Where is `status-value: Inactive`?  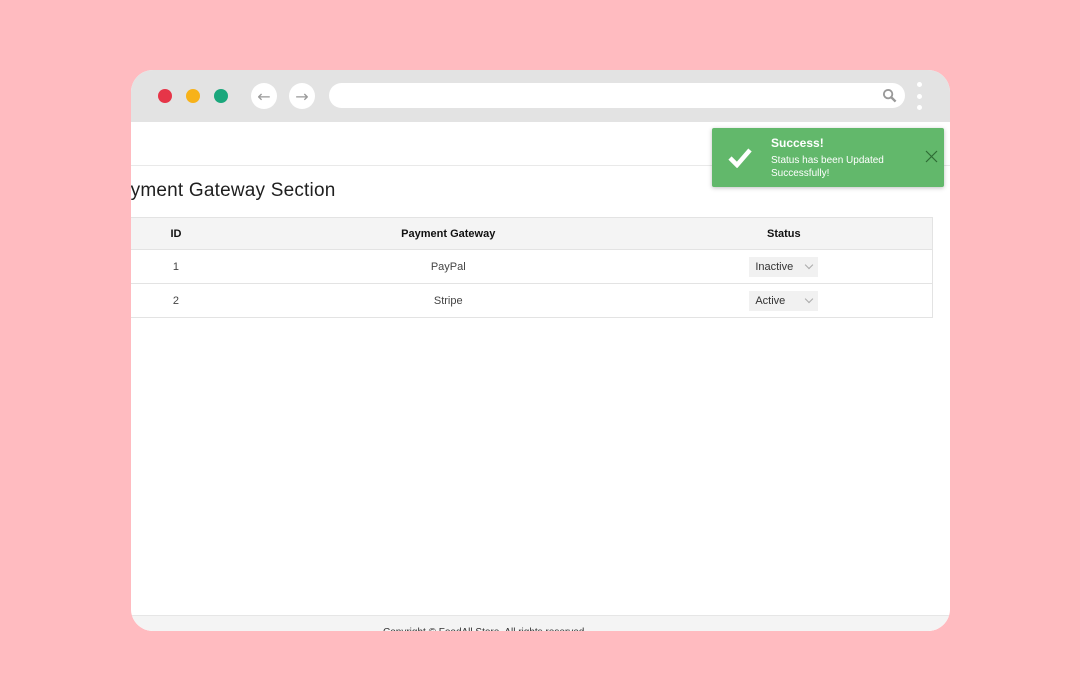
status-value: Inactive is located at coordinates (774, 266).